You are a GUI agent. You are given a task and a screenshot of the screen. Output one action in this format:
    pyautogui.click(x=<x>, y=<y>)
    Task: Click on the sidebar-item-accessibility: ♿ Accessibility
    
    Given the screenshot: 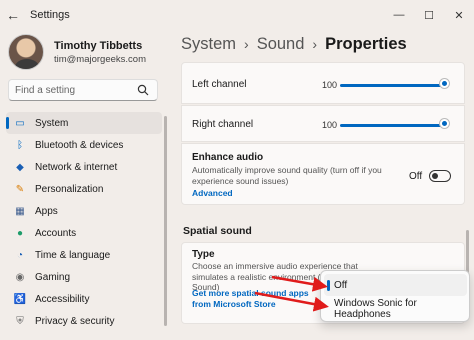 What is the action you would take?
    pyautogui.click(x=84, y=300)
    